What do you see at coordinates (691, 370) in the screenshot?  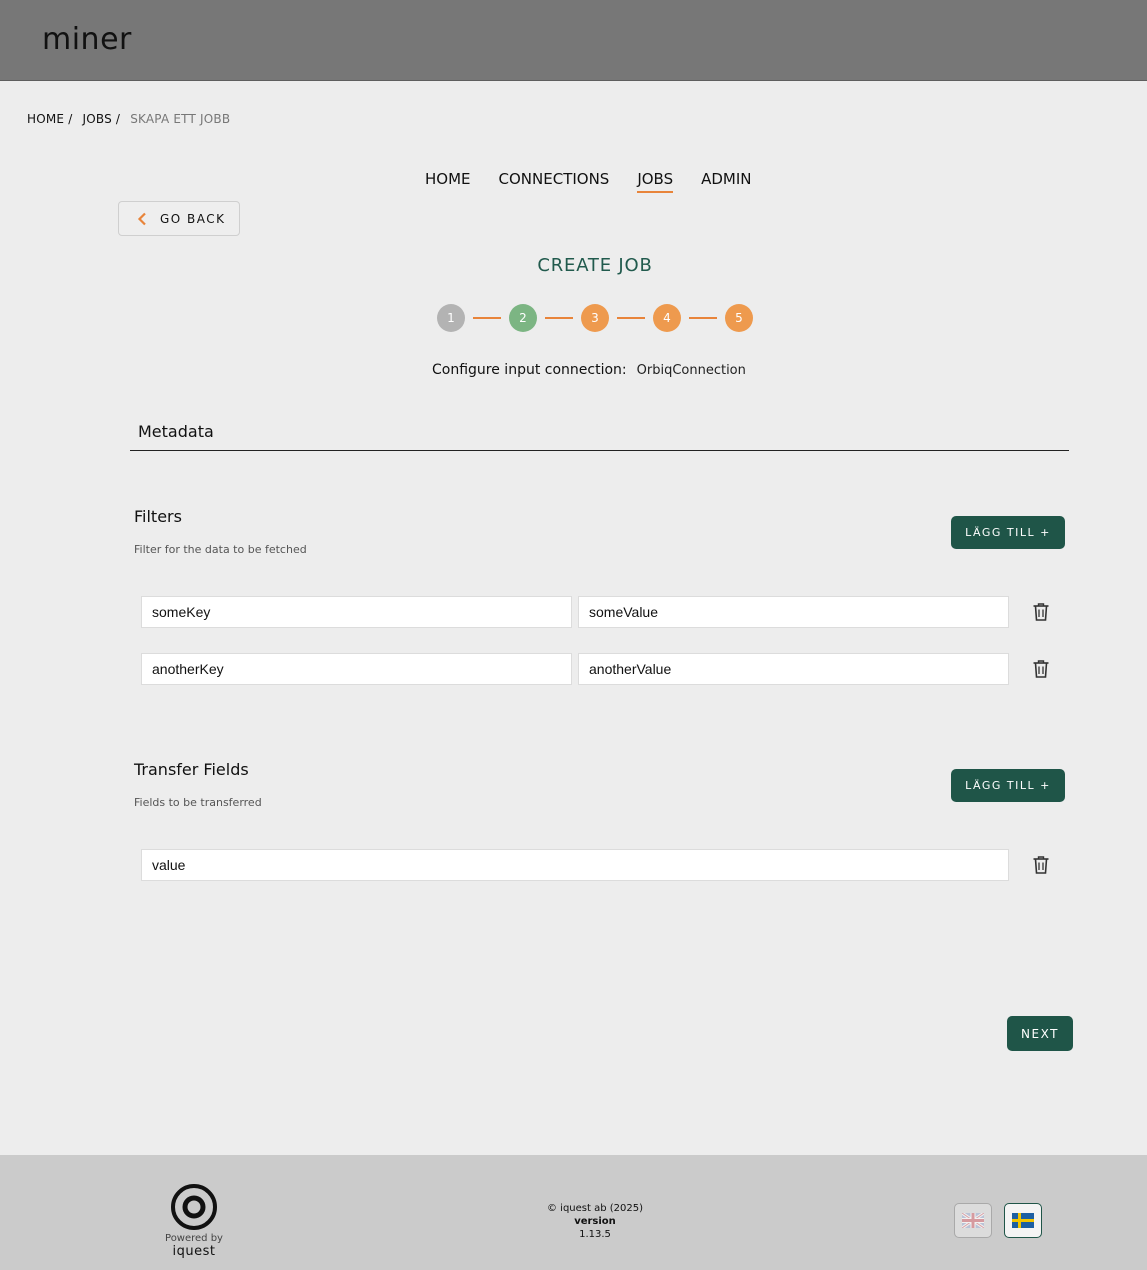 I see `config-value: OrbiqConnection` at bounding box center [691, 370].